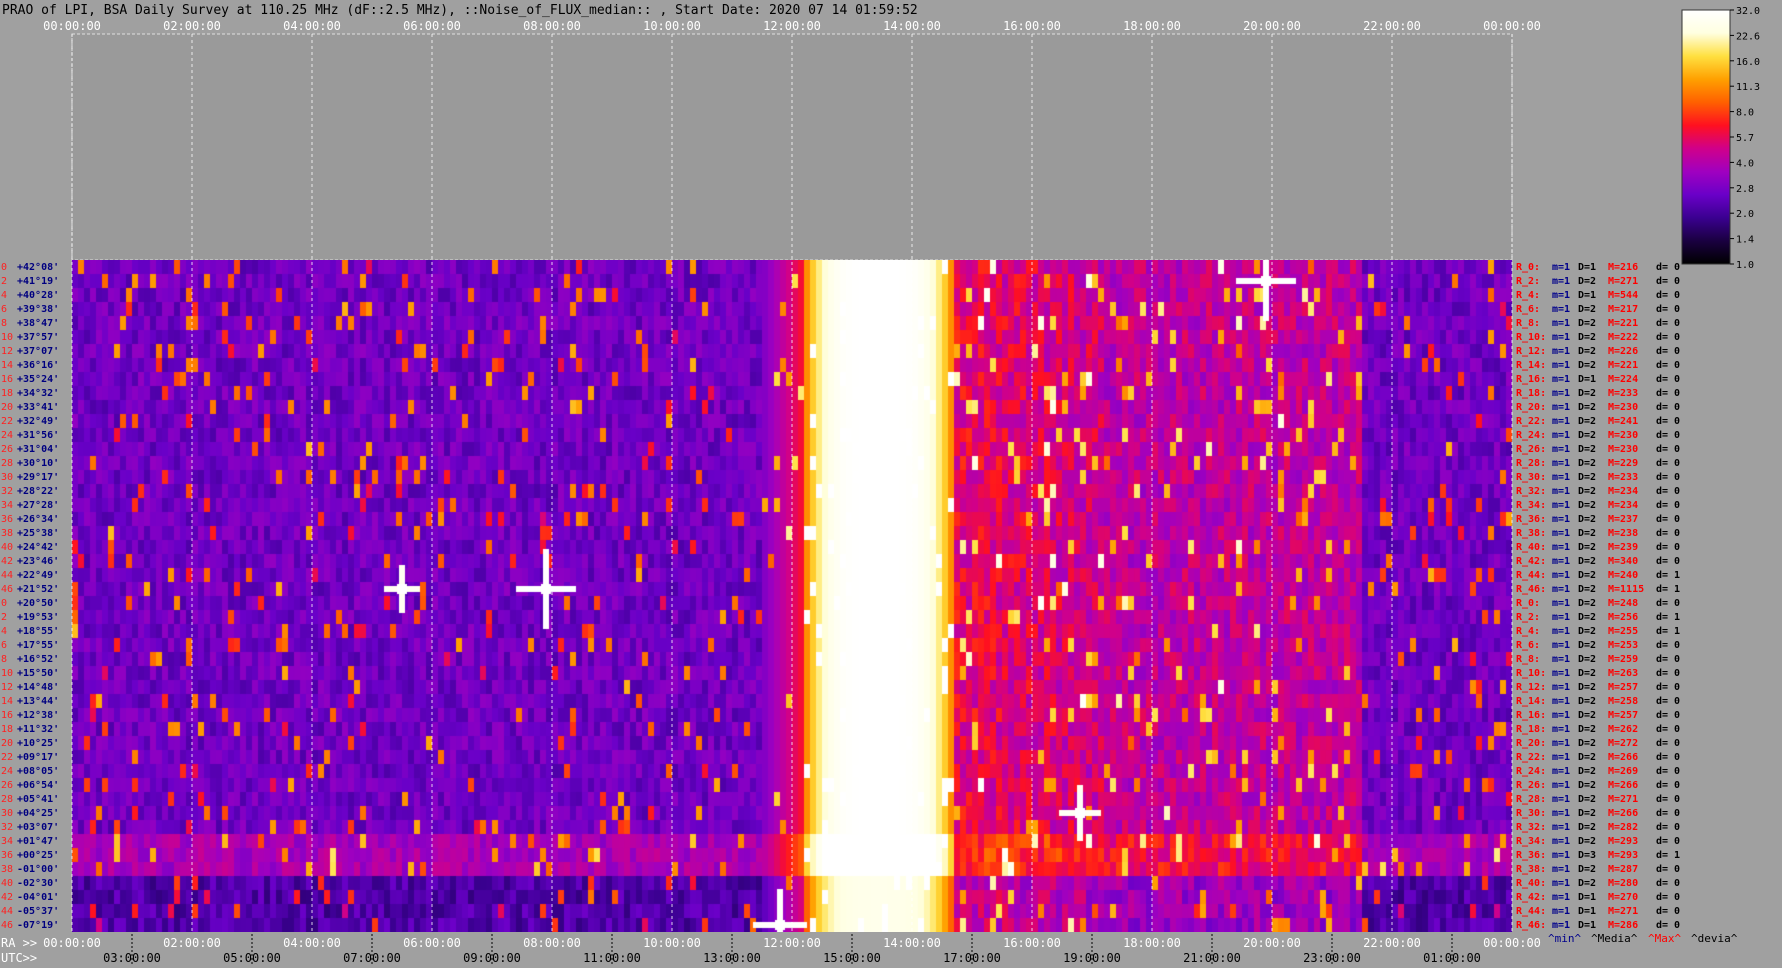 This screenshot has height=968, width=1782. Describe the element at coordinates (1528, 659) in the screenshot. I see `stat-r: R_8:` at that location.